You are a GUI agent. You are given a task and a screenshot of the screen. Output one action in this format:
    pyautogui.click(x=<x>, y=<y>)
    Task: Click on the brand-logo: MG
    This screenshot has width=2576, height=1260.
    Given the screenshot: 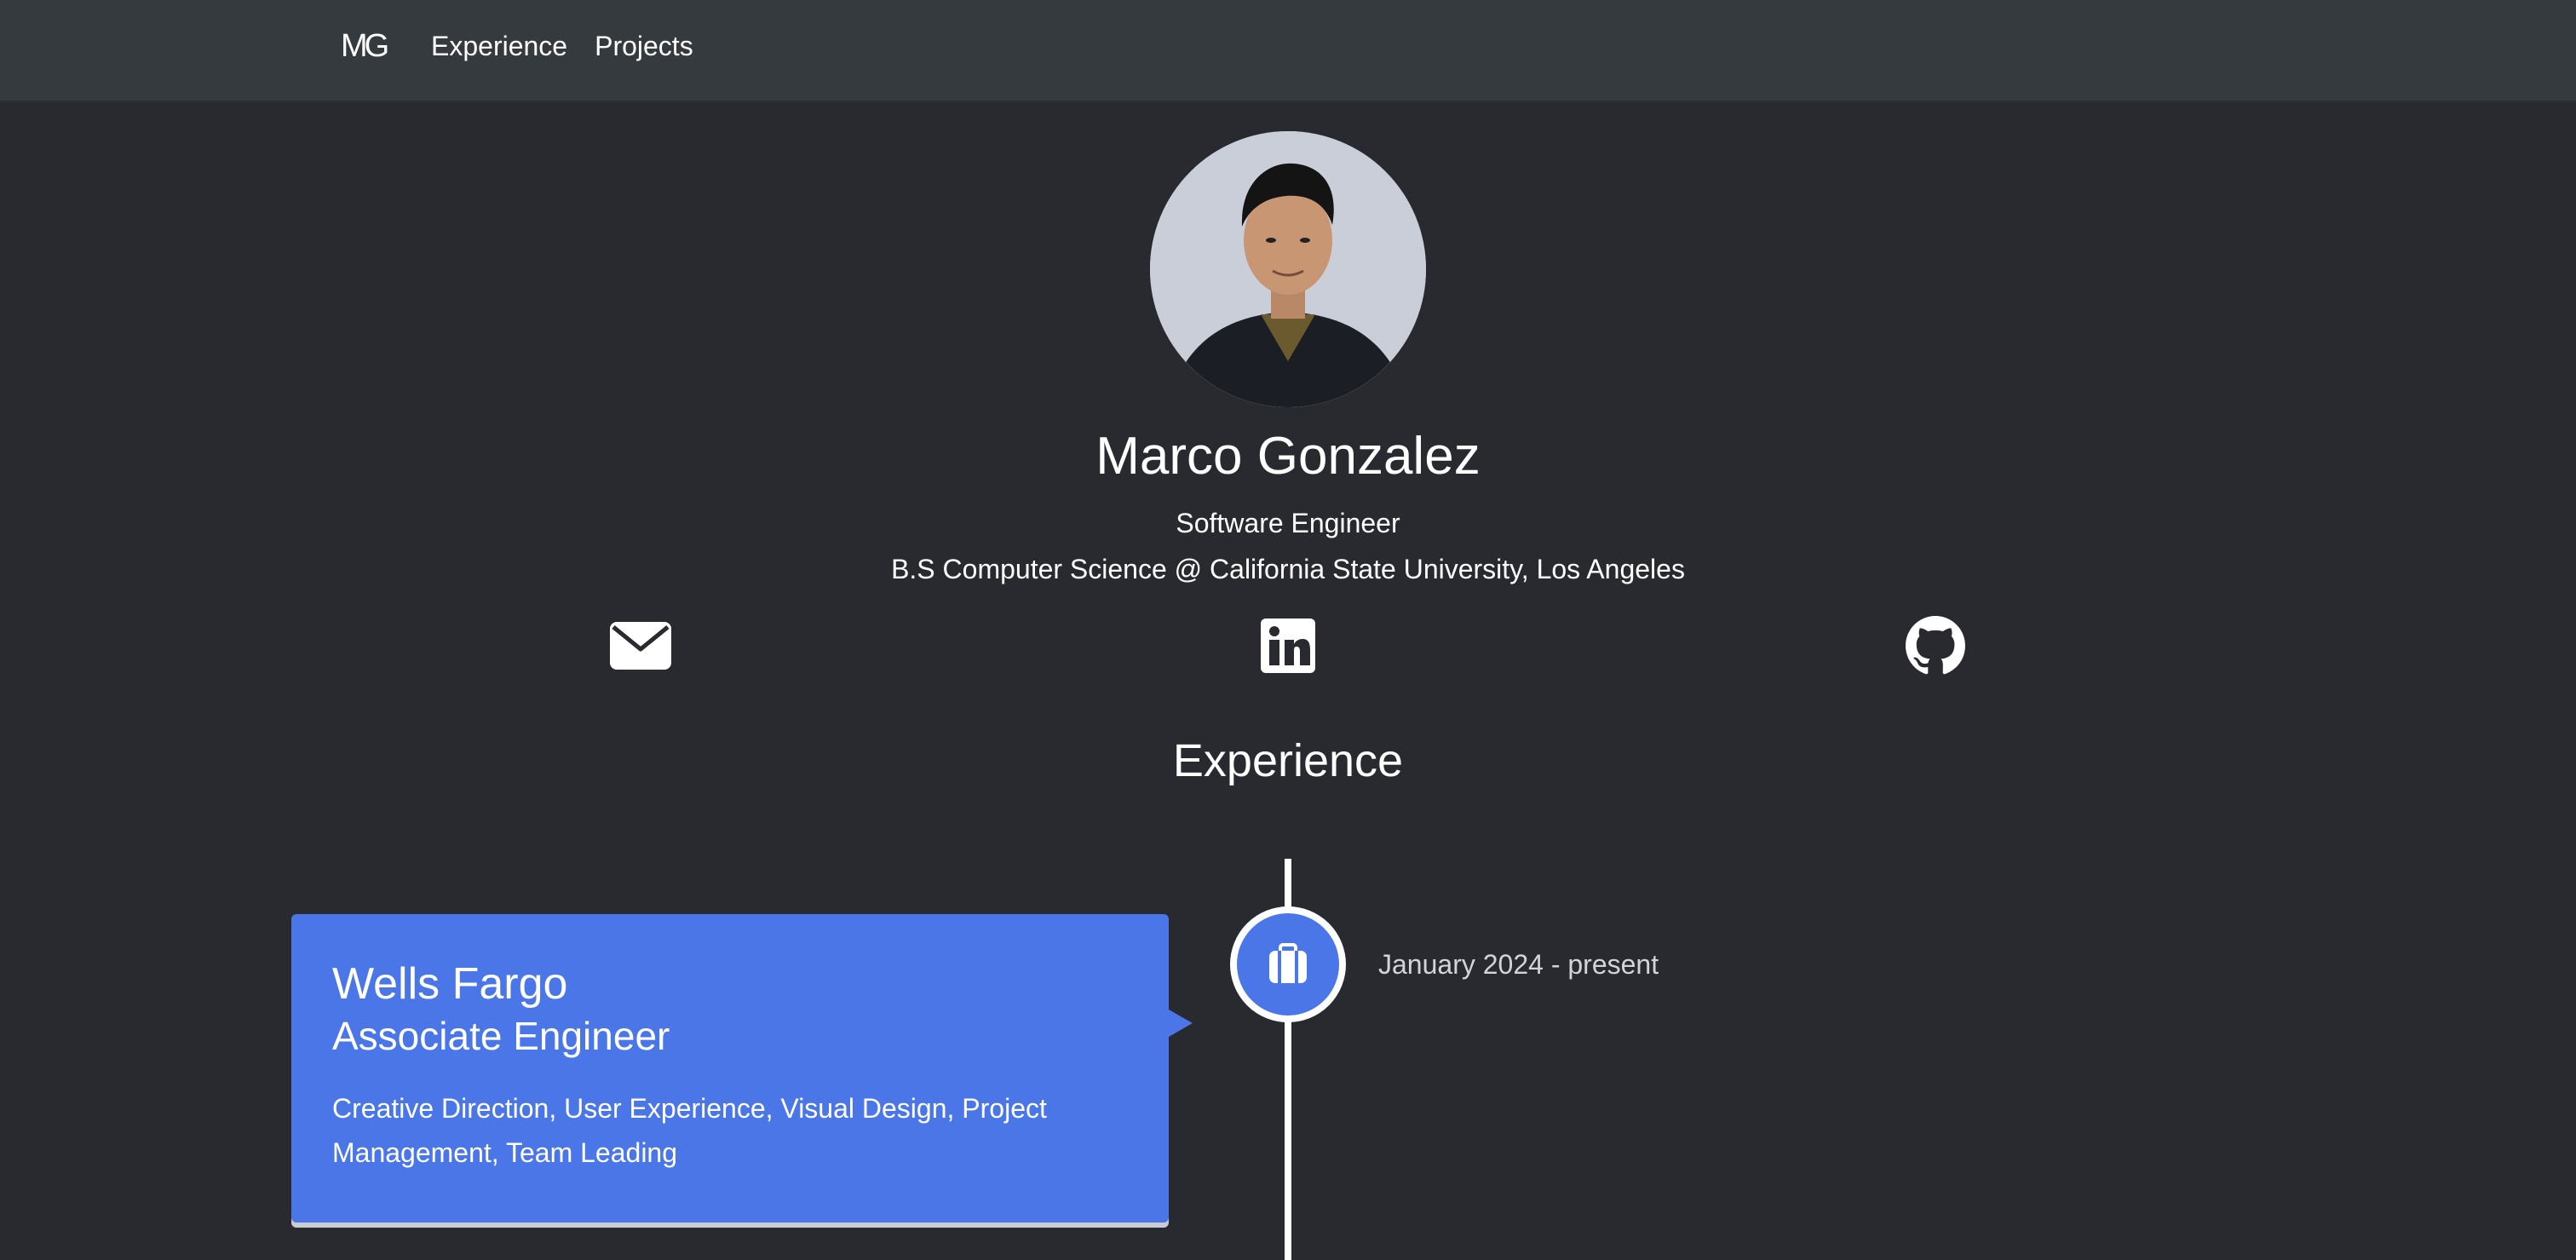 What is the action you would take?
    pyautogui.click(x=365, y=46)
    